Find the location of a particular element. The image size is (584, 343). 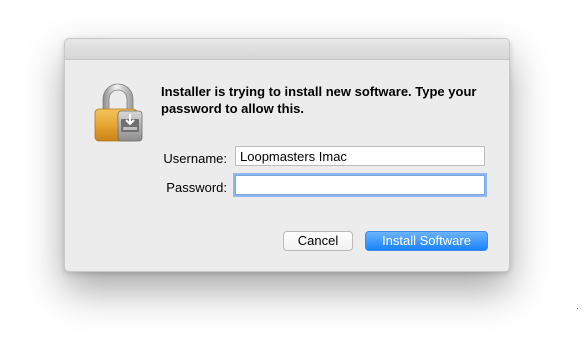

dialog-titlebar is located at coordinates (287, 49).